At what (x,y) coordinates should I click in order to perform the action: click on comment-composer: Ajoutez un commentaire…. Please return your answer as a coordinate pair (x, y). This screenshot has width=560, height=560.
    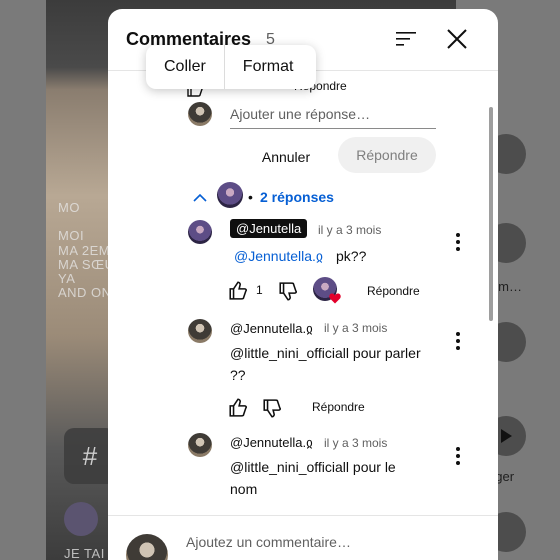
    Looking at the image, I should click on (303, 537).